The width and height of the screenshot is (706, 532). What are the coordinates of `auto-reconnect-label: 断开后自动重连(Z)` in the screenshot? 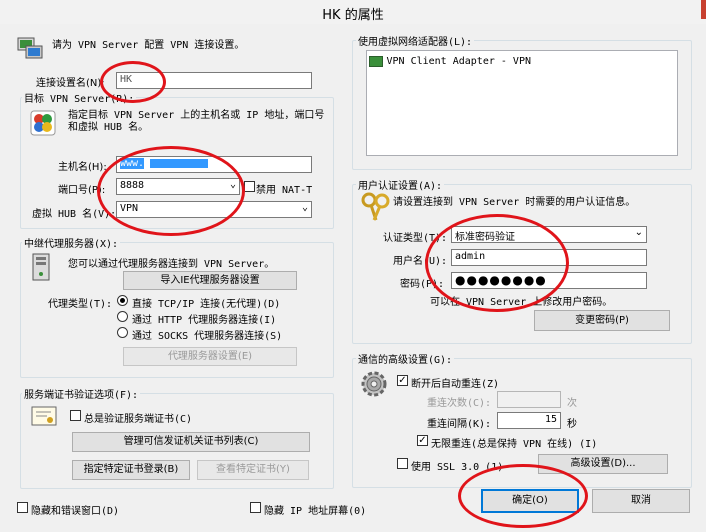 It's located at (455, 384).